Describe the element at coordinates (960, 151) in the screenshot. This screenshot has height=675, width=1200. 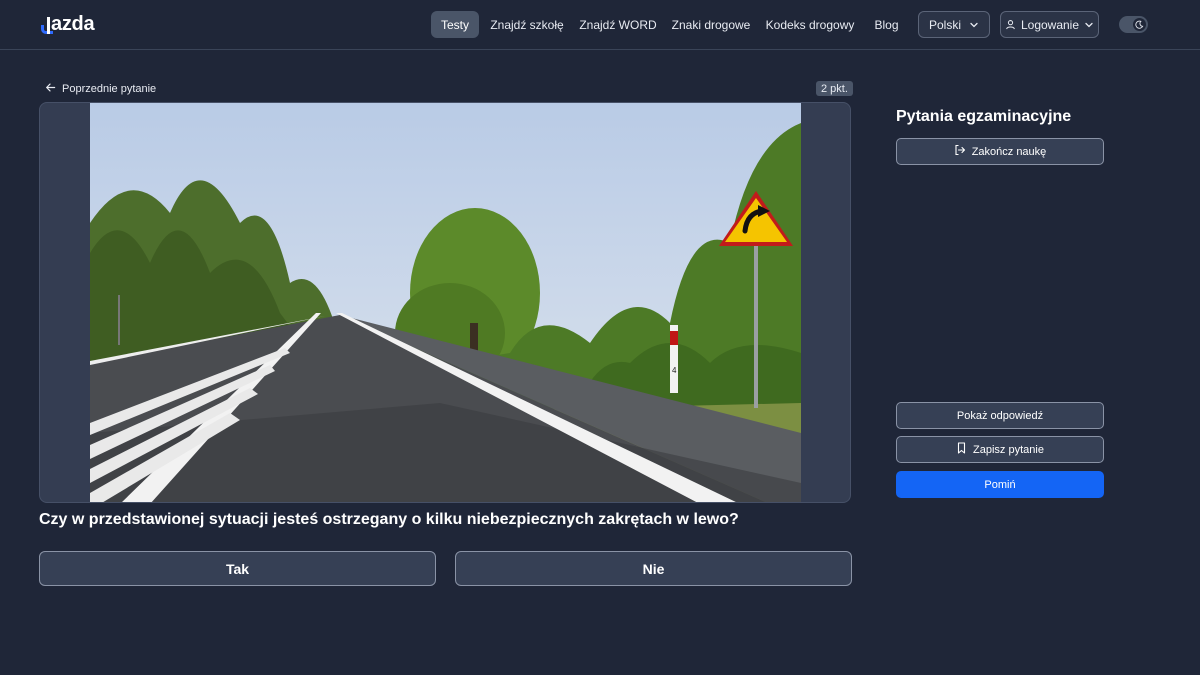
I see `logout-icon` at that location.